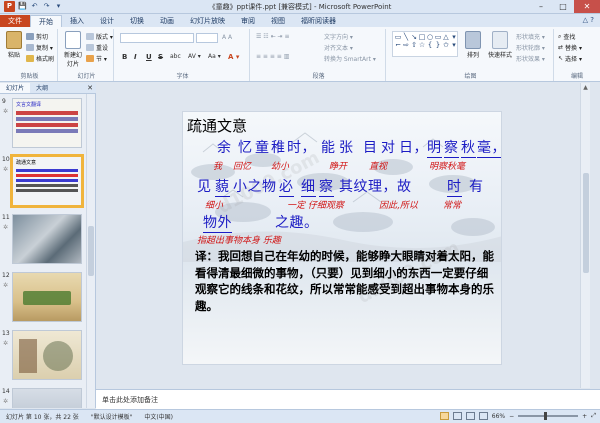 This screenshot has width=600, height=423. What do you see at coordinates (473, 45) in the screenshot?
I see `arrange-button: 排列` at bounding box center [473, 45].